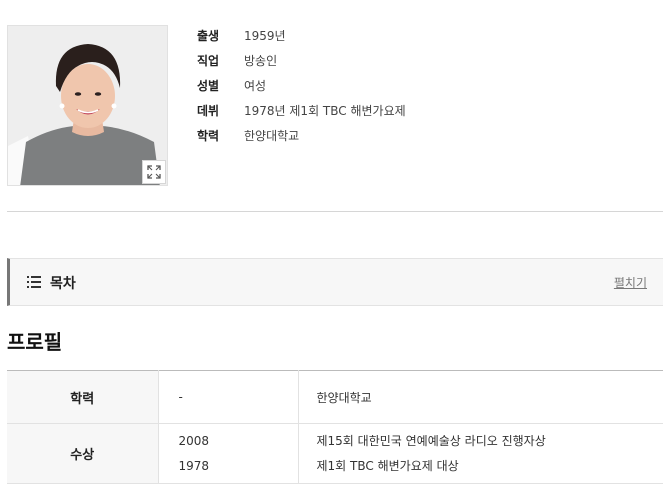  What do you see at coordinates (255, 86) in the screenshot?
I see `info-value: 여성` at bounding box center [255, 86].